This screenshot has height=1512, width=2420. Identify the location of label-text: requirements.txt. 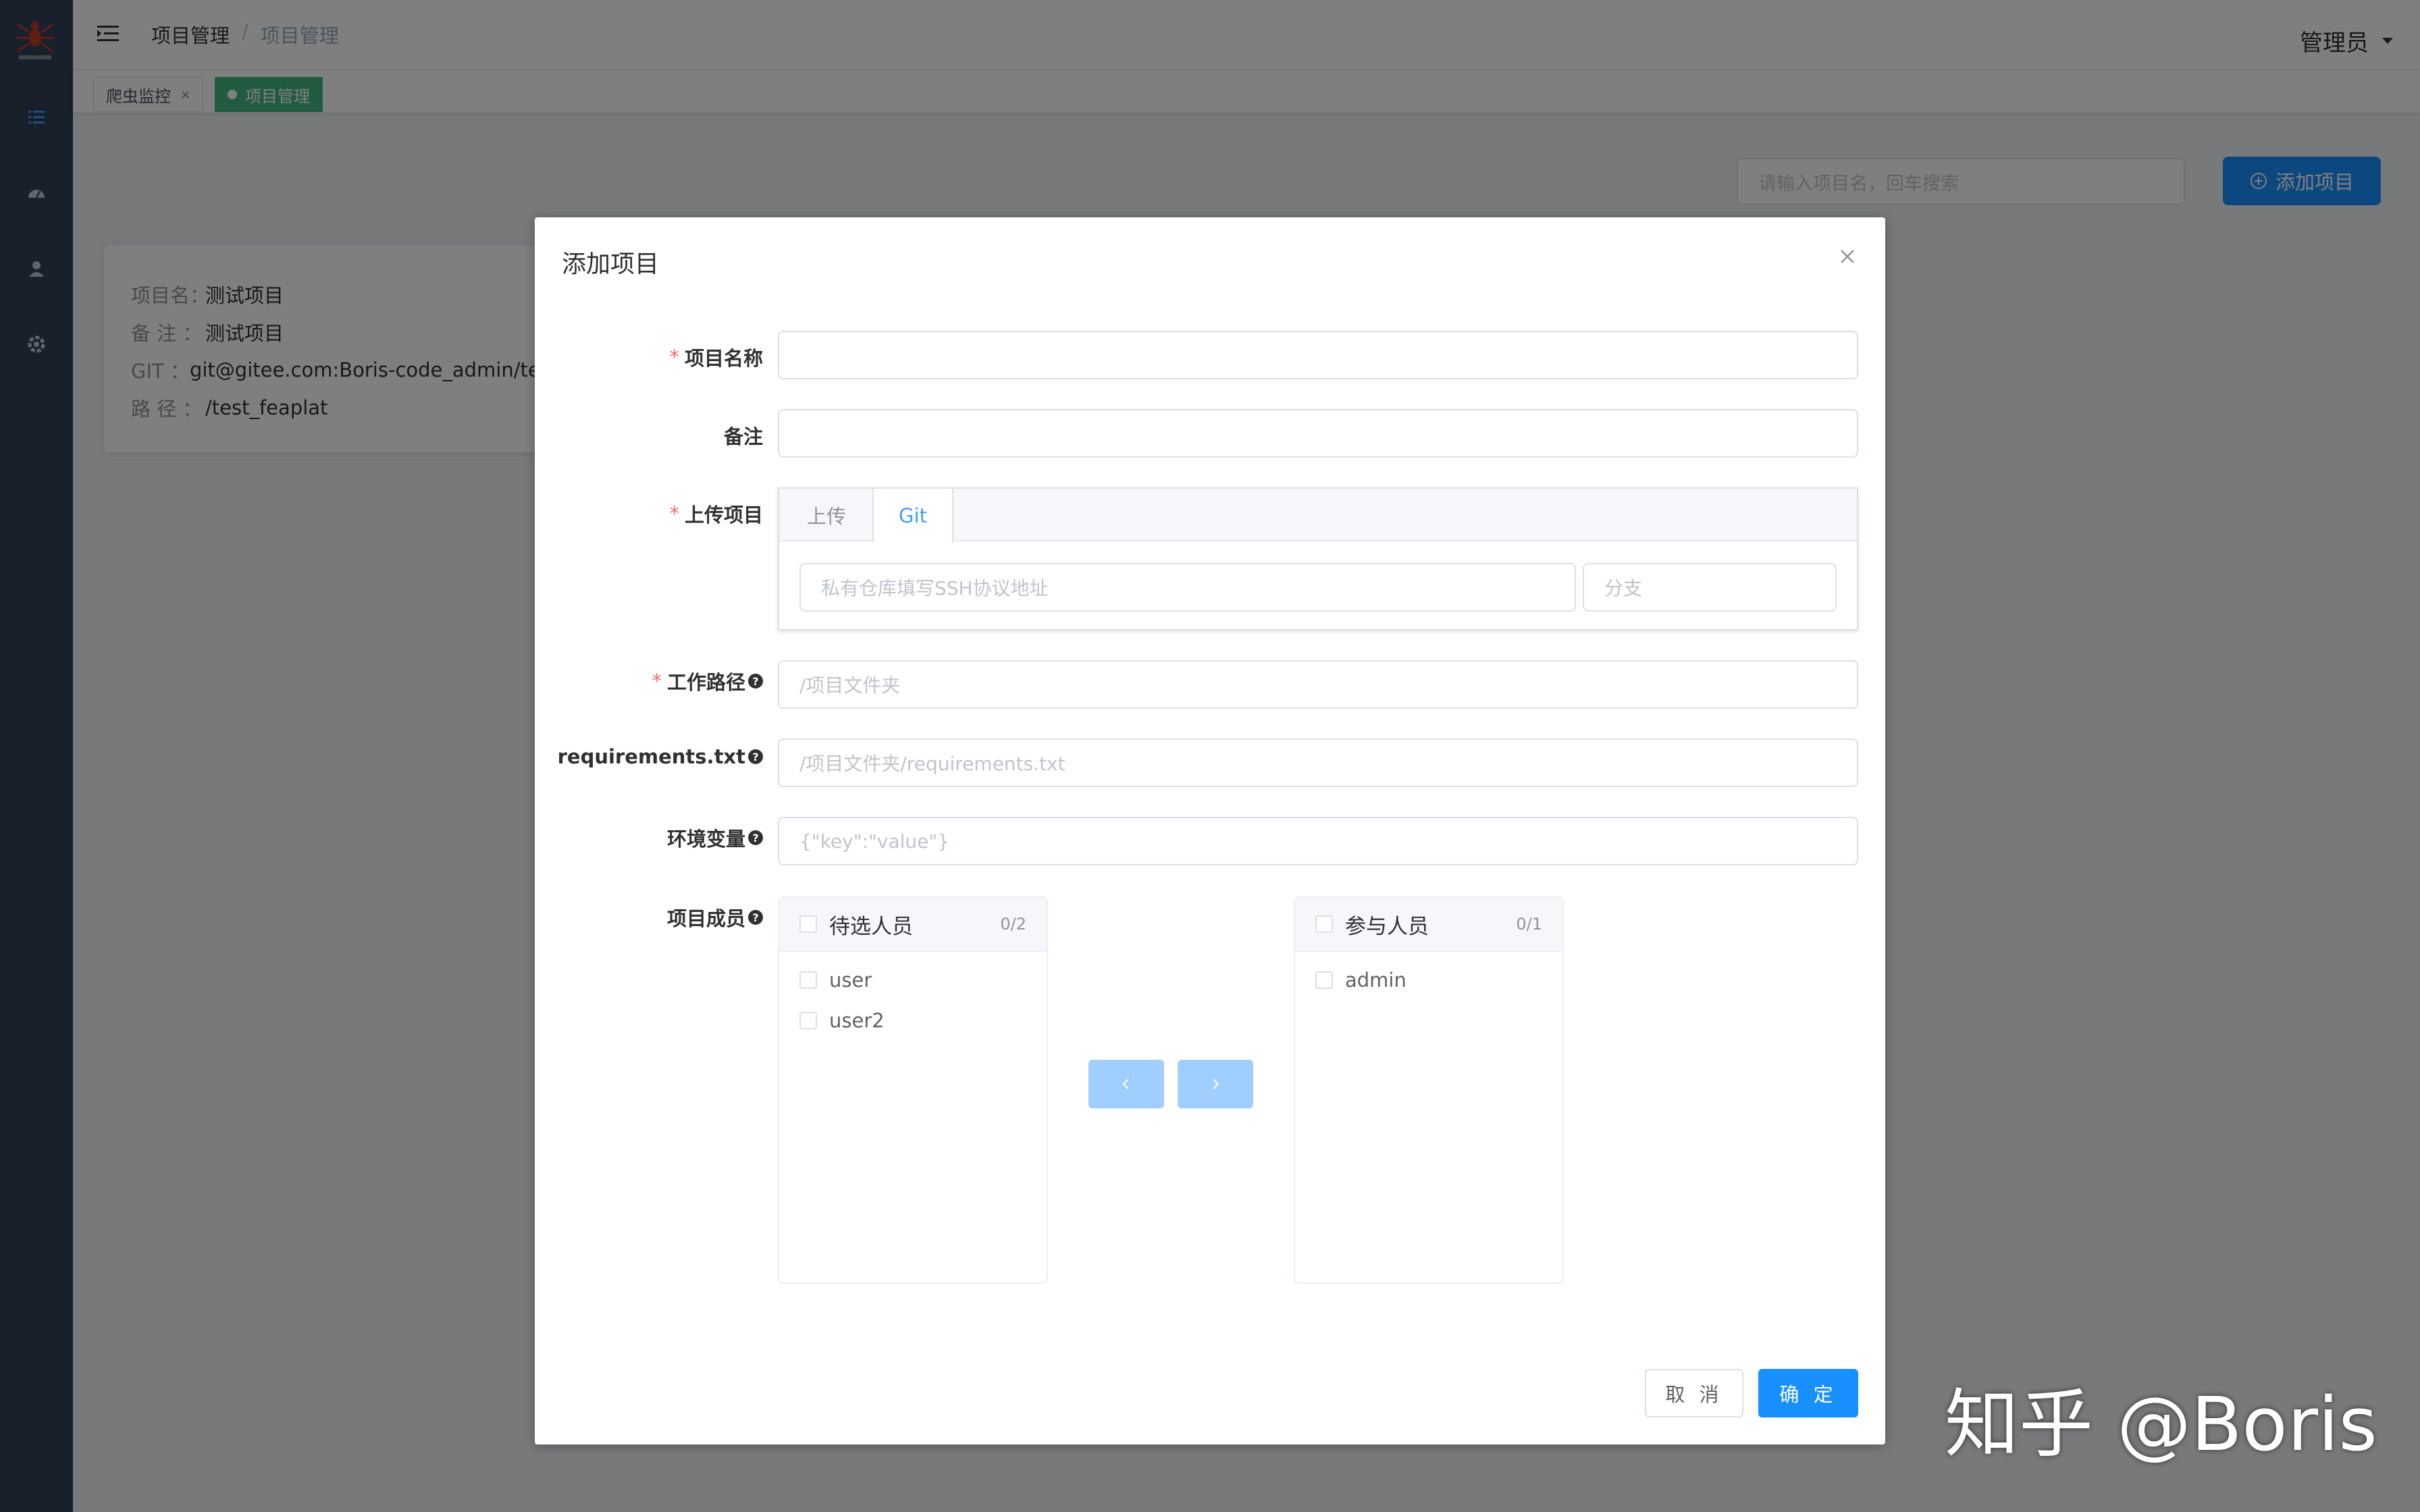
(651, 756).